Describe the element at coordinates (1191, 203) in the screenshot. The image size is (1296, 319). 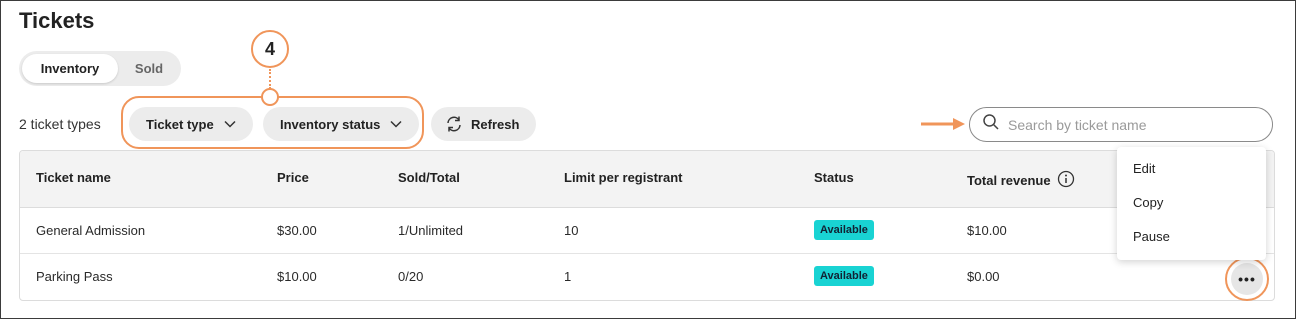
I see `row-actions-menu: Edit Copy Pause` at that location.